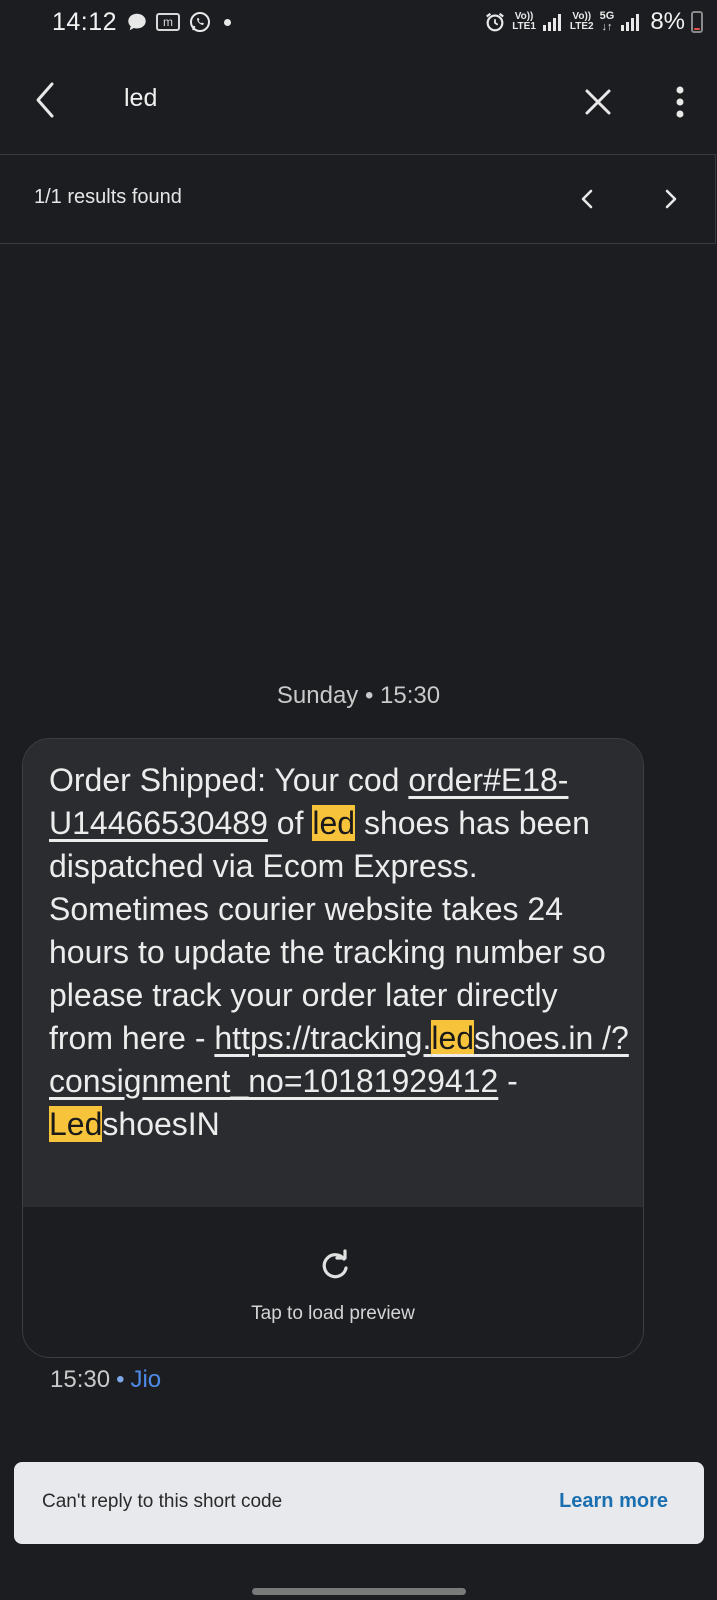 The image size is (717, 1600). Describe the element at coordinates (607, 21) in the screenshot. I see `5g-label: 5G ↓↑` at that location.